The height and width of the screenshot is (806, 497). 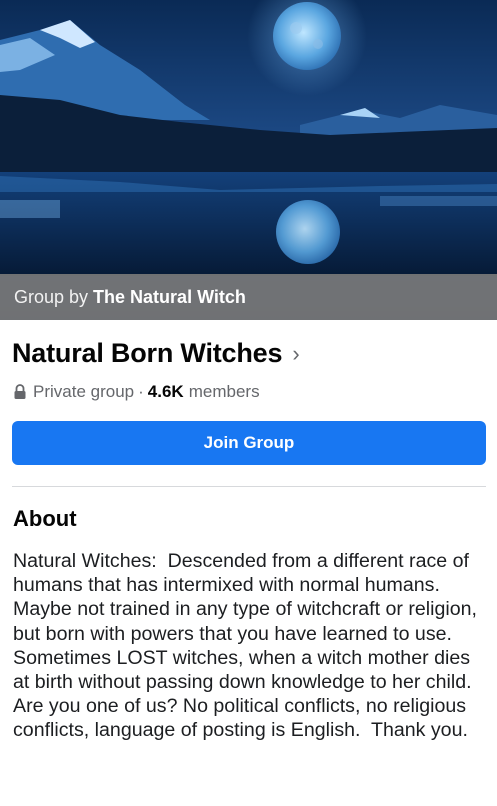 What do you see at coordinates (136, 392) in the screenshot?
I see `group-meta: Private group · 4.6K members` at bounding box center [136, 392].